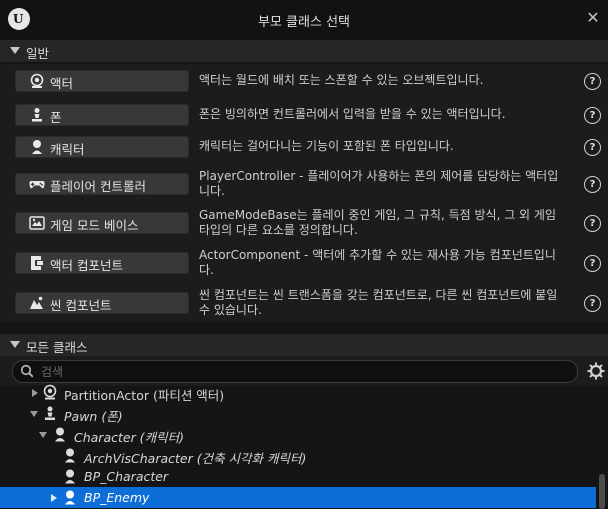 The image size is (608, 509). I want to click on tree-row-archvis-character: ArchVisCharacter (건축 시각화 캐릭터), so click(298, 455).